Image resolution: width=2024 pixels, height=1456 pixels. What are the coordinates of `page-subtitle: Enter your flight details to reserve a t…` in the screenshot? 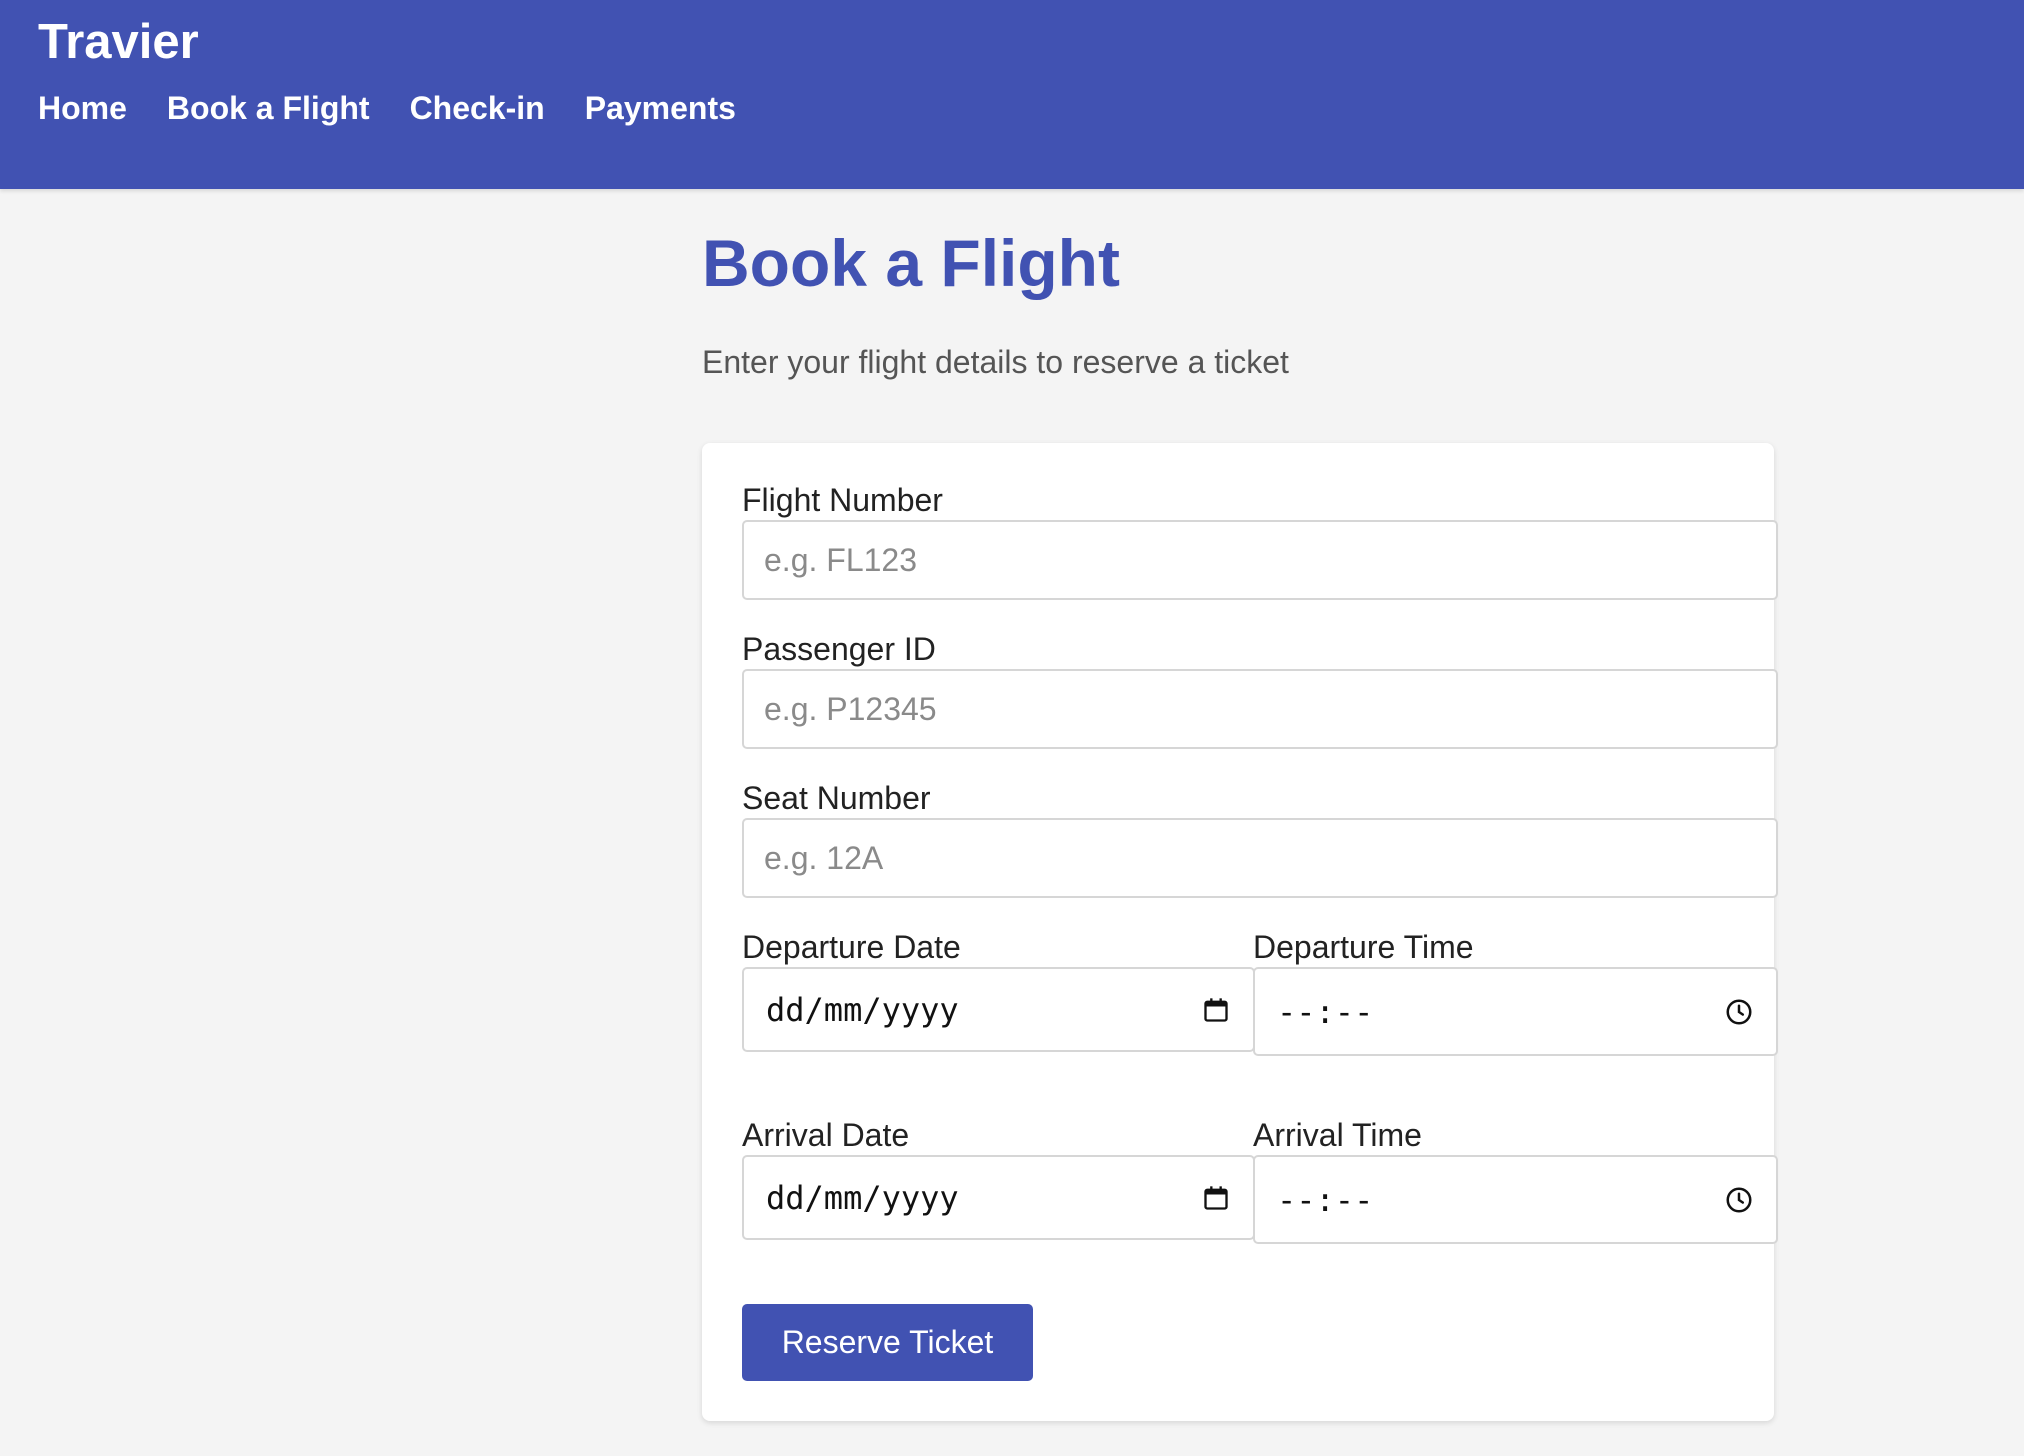 It's located at (995, 362).